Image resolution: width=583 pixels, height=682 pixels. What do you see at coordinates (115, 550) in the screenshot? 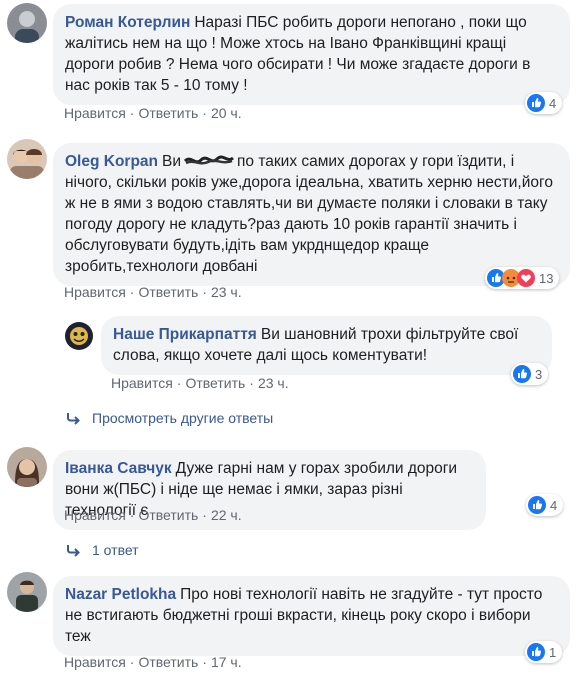
I see `one-reply-label: 1 ответ` at bounding box center [115, 550].